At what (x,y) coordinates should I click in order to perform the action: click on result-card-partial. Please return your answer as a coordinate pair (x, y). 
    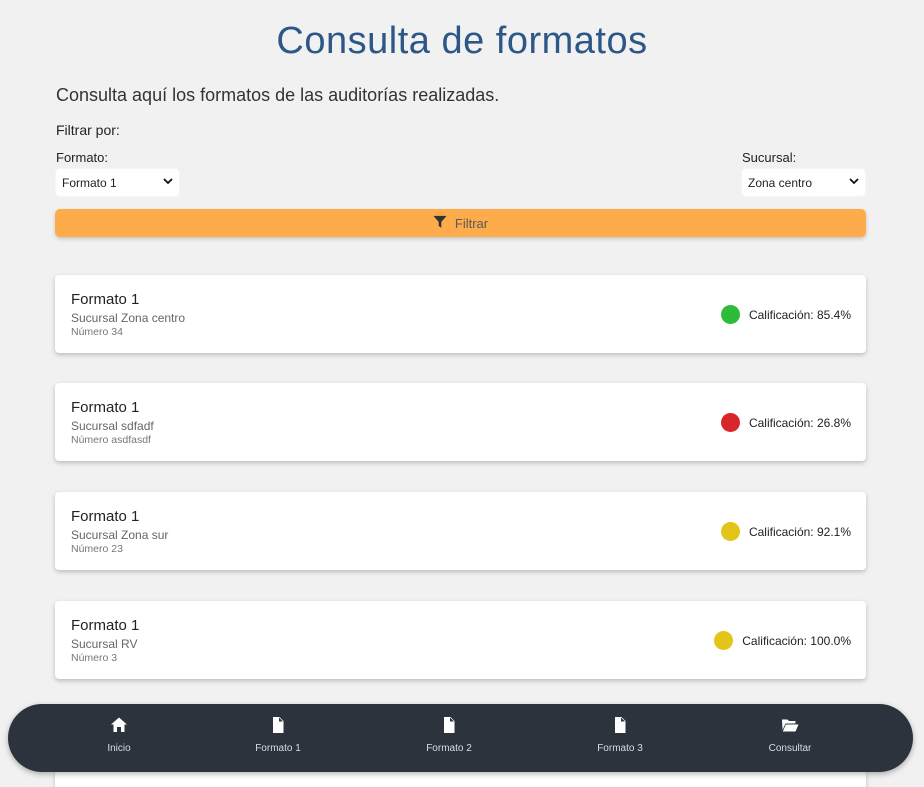
    Looking at the image, I should click on (460, 778).